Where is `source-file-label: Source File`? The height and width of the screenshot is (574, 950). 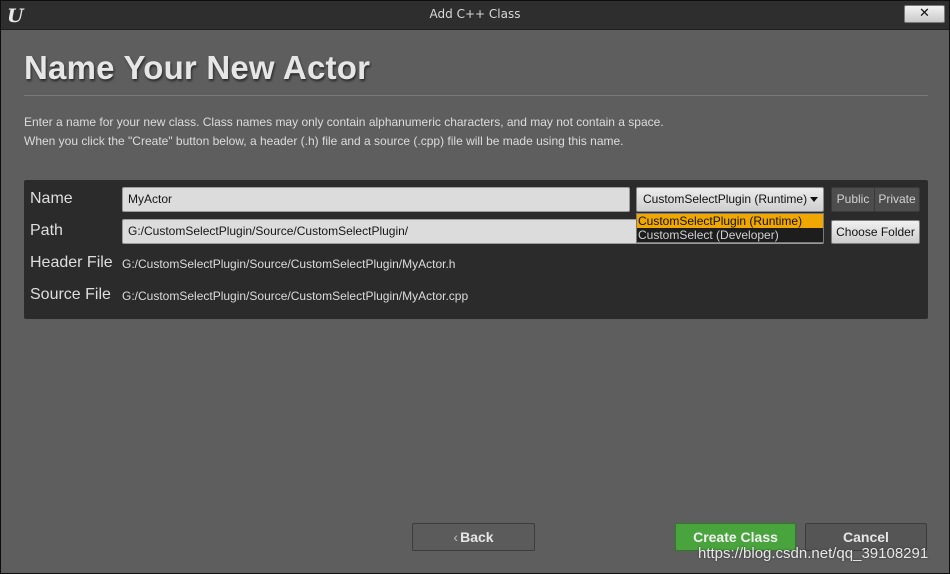
source-file-label: Source File is located at coordinates (70, 294).